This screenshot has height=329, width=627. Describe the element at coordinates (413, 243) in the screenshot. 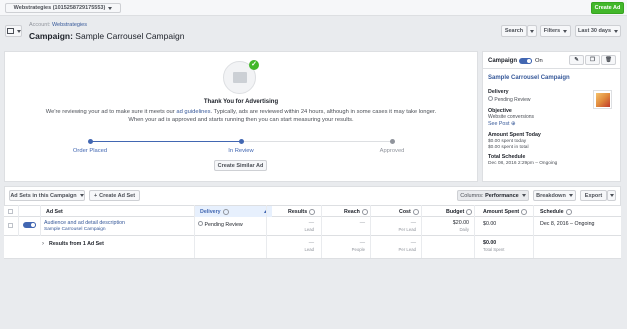

I see `summary-cost: —` at that location.